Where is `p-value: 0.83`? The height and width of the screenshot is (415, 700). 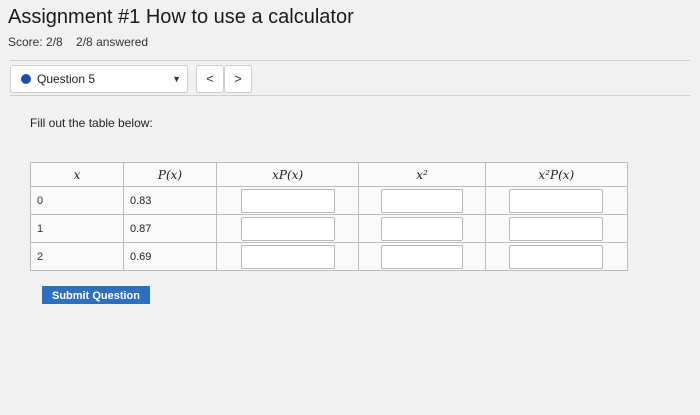 p-value: 0.83 is located at coordinates (170, 200).